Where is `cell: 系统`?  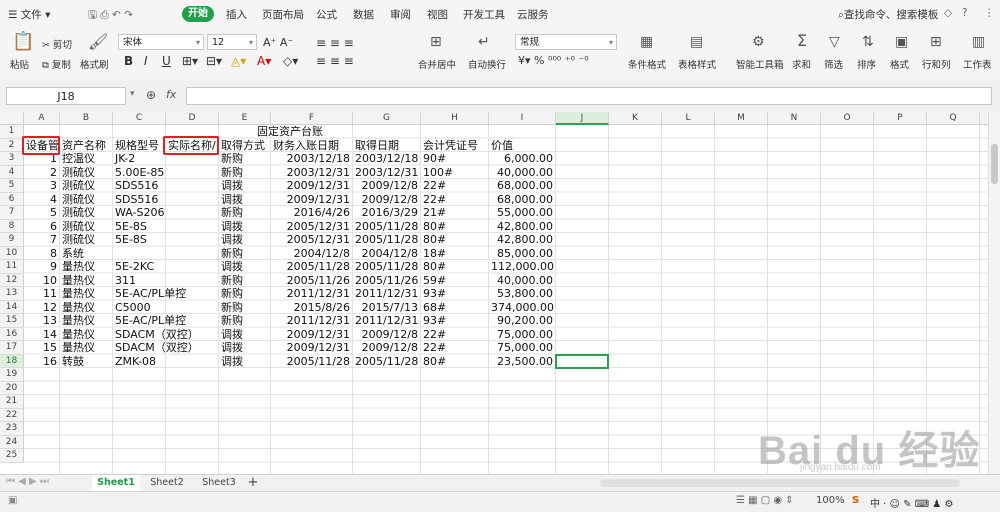 cell: 系统 is located at coordinates (86, 254).